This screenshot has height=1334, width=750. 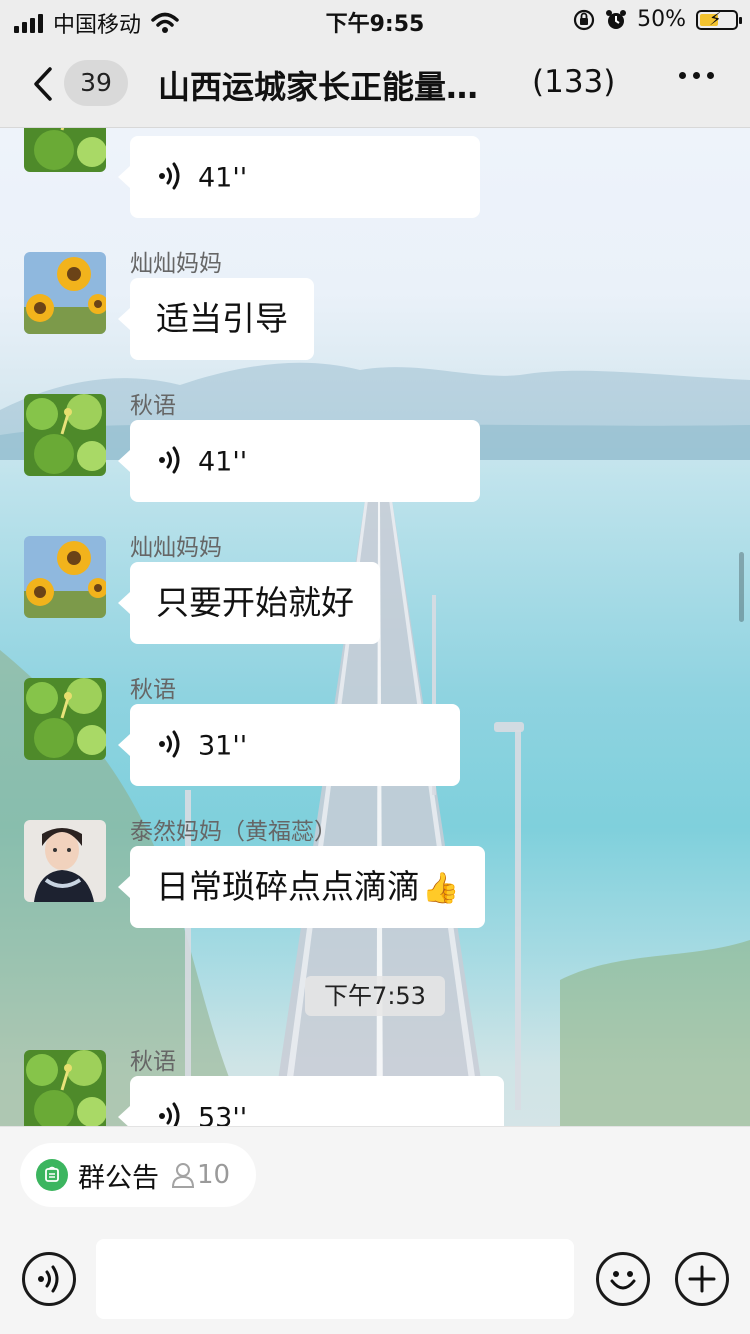 What do you see at coordinates (616, 19) in the screenshot?
I see `alarm-icon` at bounding box center [616, 19].